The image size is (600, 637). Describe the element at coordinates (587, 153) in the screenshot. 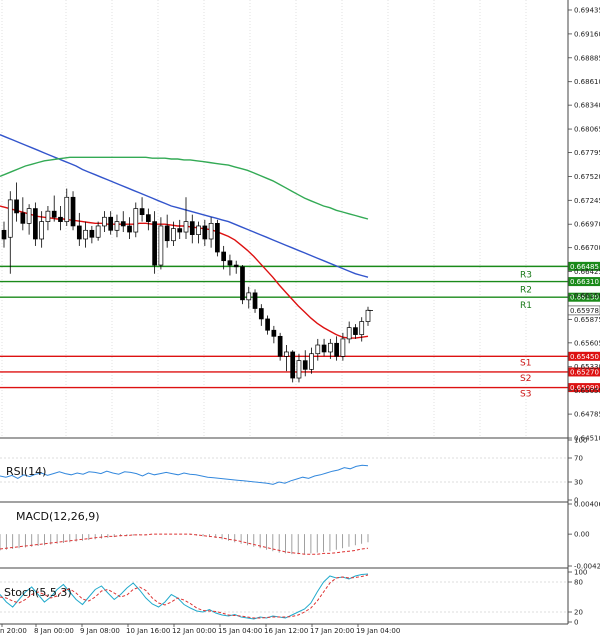

I see `price-tick-label-6: 0.67795` at that location.